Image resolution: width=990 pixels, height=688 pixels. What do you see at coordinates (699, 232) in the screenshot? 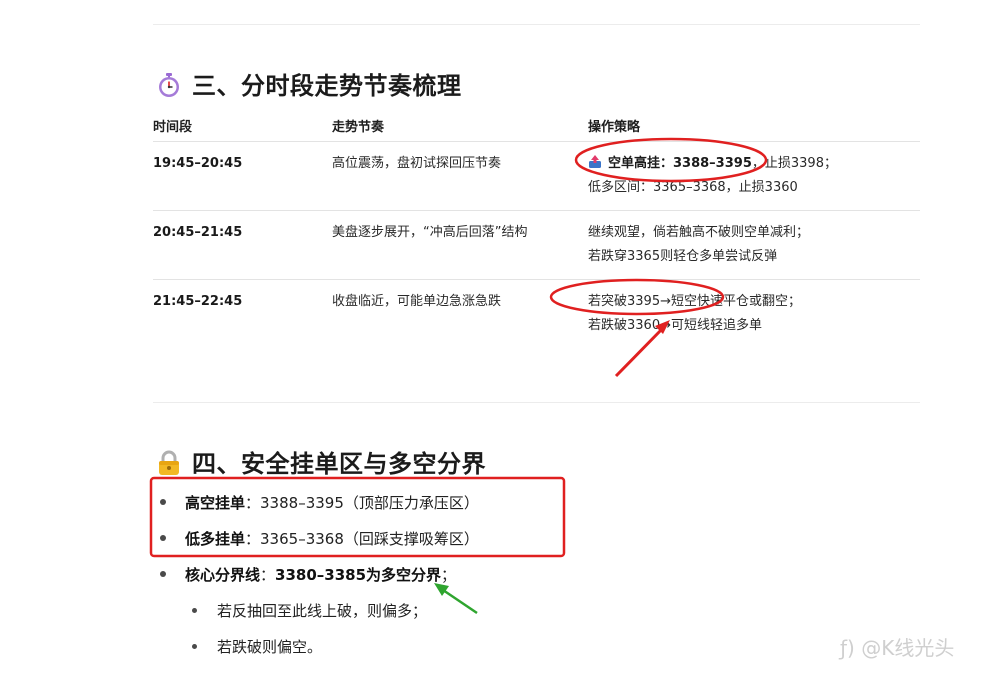
I see `row-strategy-line1: 继续观望，倘若触高不破则空单减利；` at bounding box center [699, 232].